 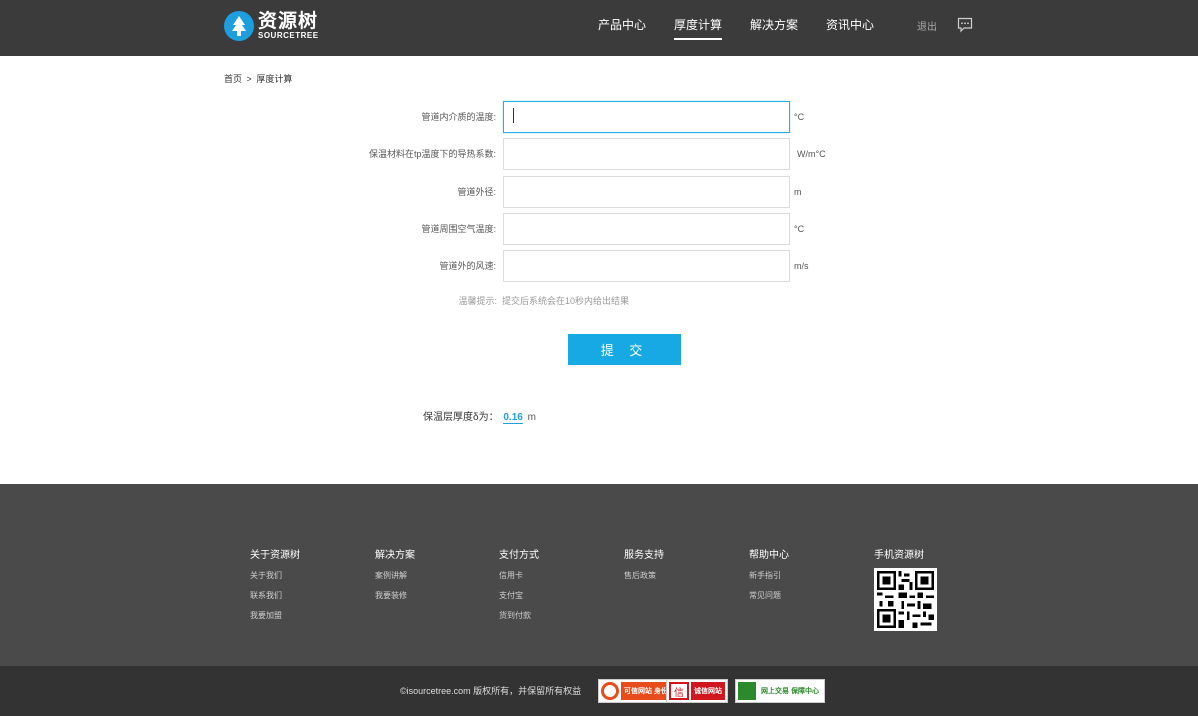 What do you see at coordinates (646, 117) in the screenshot?
I see `medium-temp-input` at bounding box center [646, 117].